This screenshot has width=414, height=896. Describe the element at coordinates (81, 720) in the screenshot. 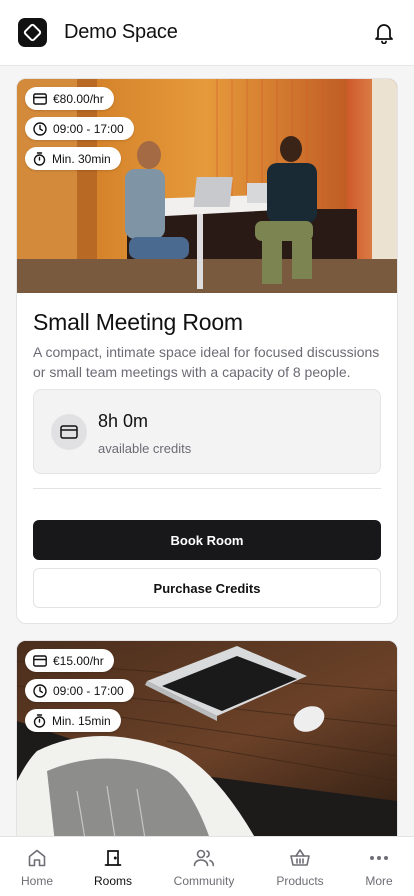

I see `min-booking-text: Min. 15min` at that location.